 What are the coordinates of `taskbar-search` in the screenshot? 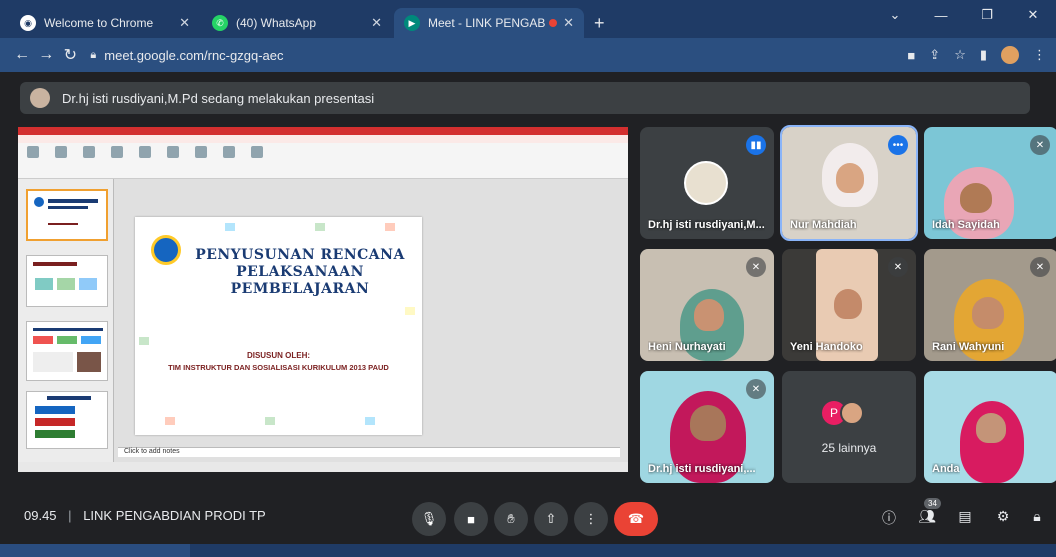 It's located at (95, 550).